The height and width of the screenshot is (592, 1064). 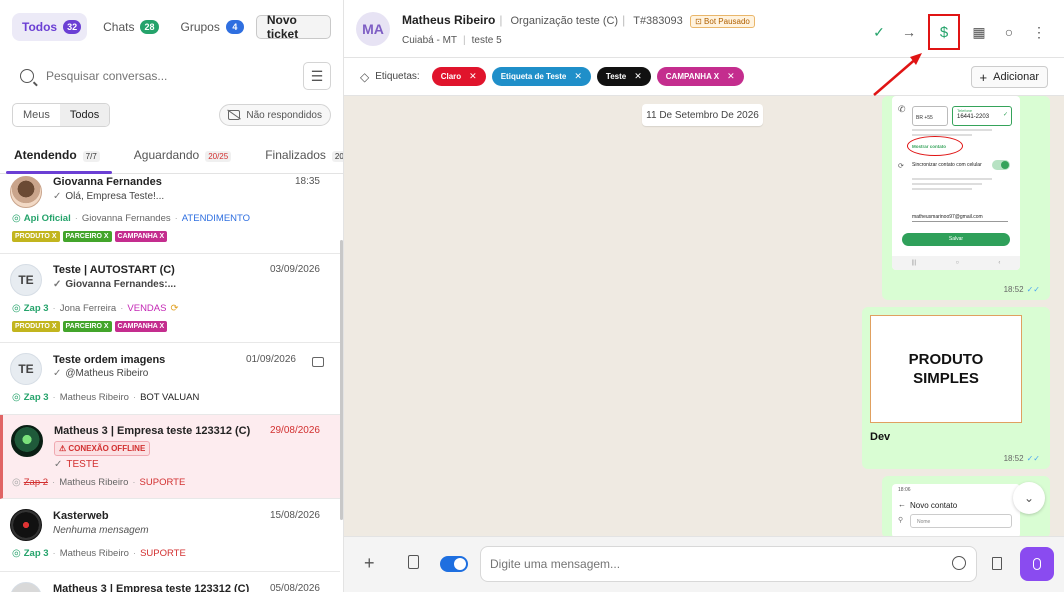 I want to click on dollar-icon: $, so click(x=944, y=32).